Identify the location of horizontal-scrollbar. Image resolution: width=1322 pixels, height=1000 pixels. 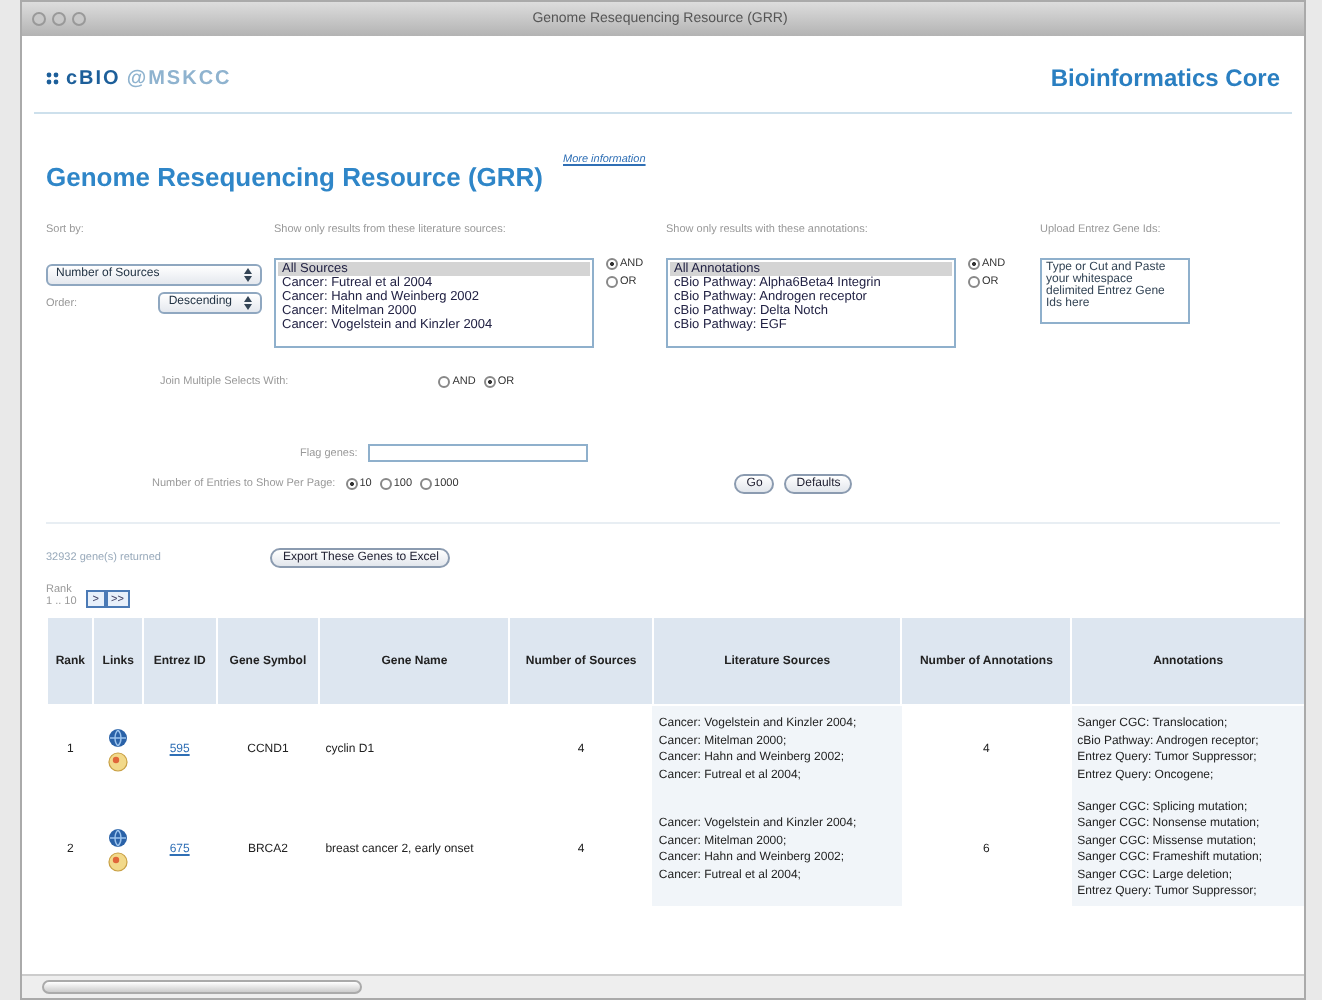
(663, 986).